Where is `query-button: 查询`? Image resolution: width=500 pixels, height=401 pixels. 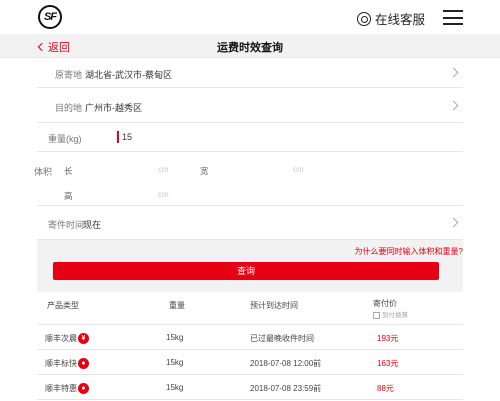 query-button: 查询 is located at coordinates (246, 271).